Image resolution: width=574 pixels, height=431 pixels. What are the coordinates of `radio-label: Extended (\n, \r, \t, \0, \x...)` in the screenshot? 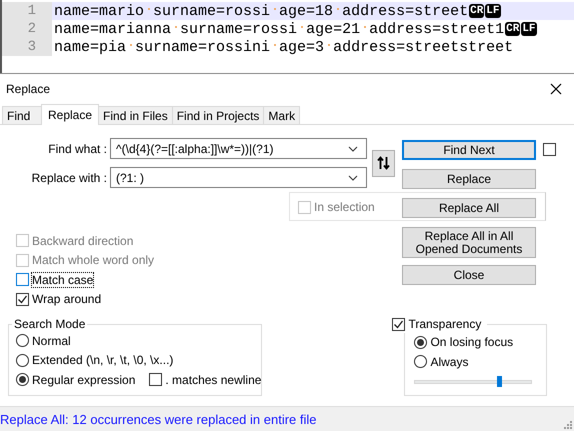 It's located at (103, 360).